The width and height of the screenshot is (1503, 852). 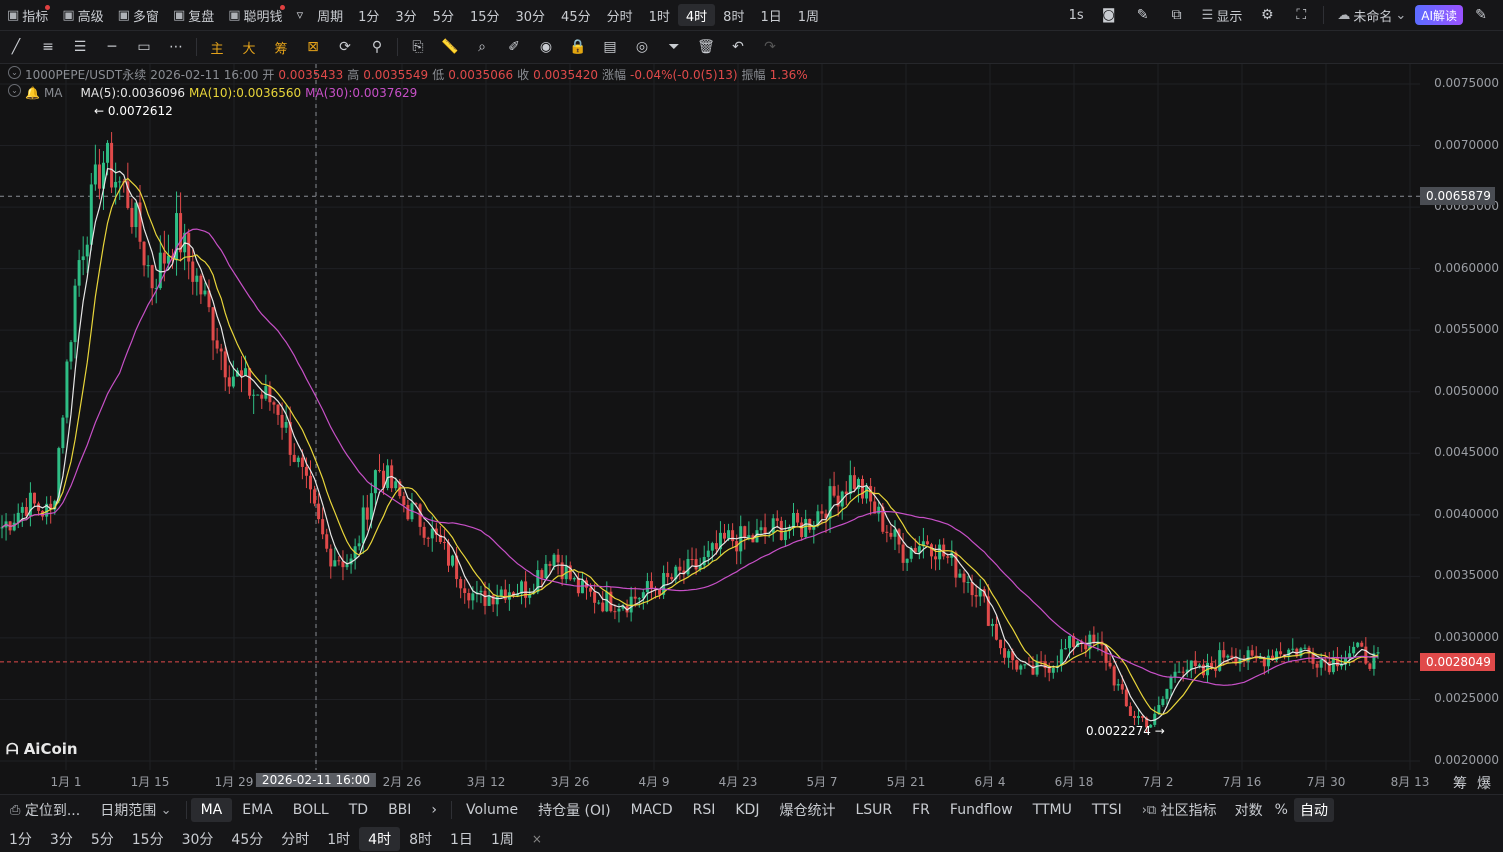 I want to click on axis-mode-2: 自动, so click(x=1313, y=810).